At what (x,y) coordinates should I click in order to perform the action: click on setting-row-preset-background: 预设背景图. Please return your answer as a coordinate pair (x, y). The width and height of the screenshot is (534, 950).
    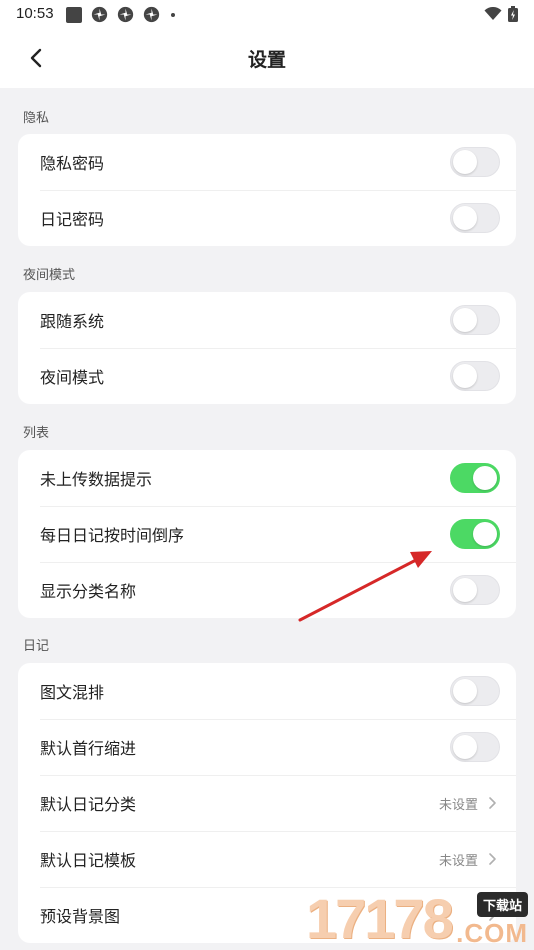
    Looking at the image, I should click on (267, 915).